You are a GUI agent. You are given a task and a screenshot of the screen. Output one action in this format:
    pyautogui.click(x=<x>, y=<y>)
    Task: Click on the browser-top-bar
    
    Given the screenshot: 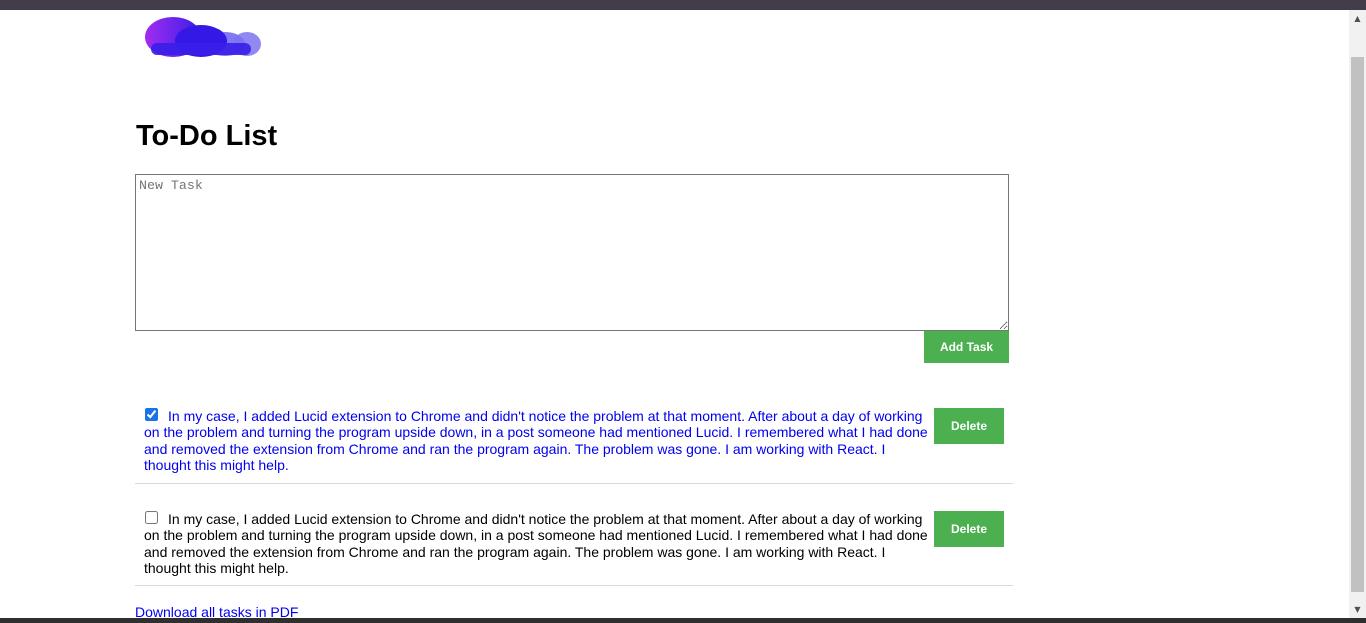 What is the action you would take?
    pyautogui.click(x=683, y=5)
    